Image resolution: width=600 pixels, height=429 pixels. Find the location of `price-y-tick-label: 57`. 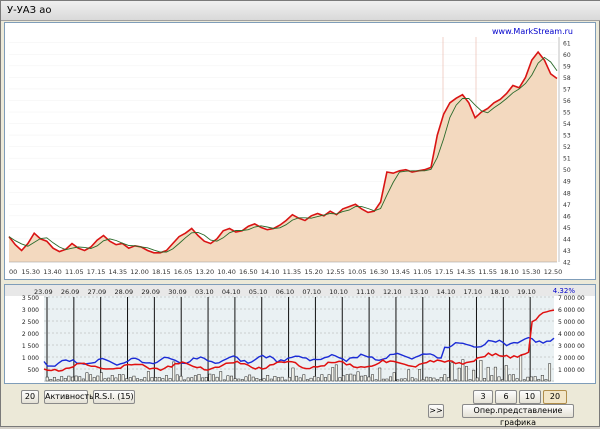

price-y-tick-label: 57 is located at coordinates (567, 89).